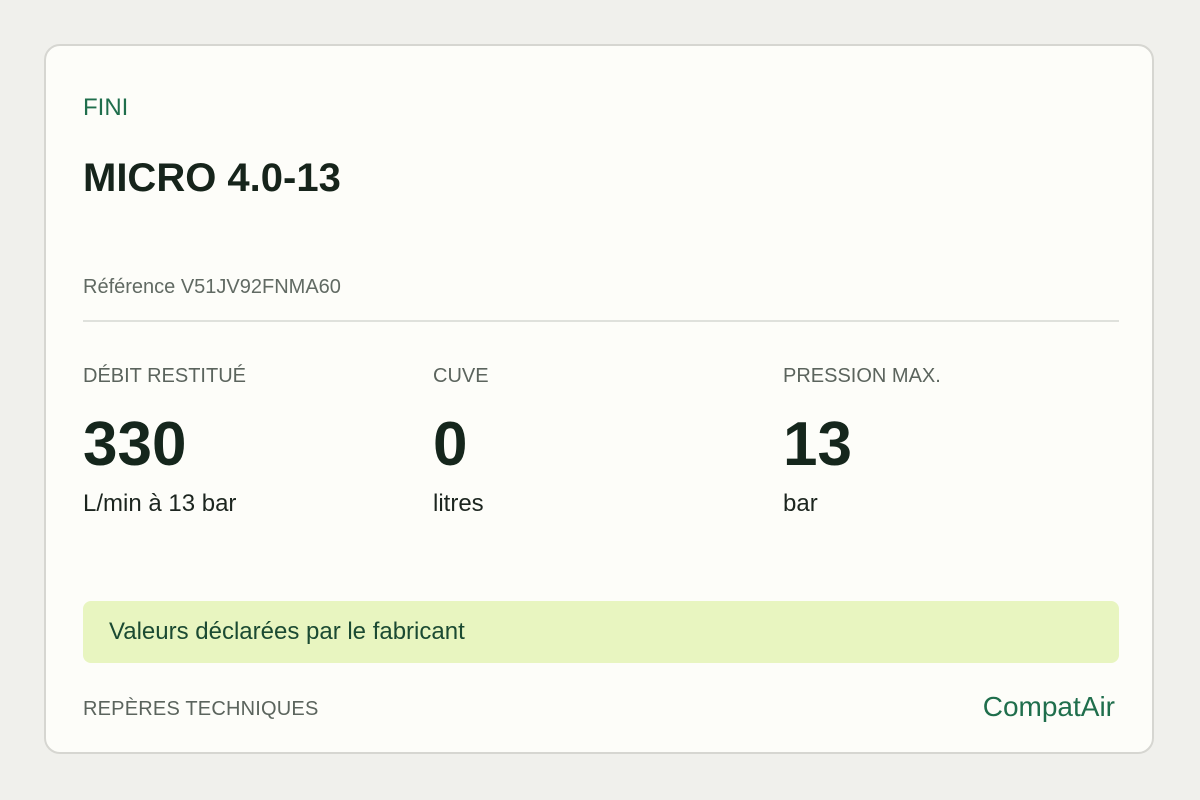 The height and width of the screenshot is (800, 1200). Describe the element at coordinates (461, 376) in the screenshot. I see `stat-label: CUVE` at that location.